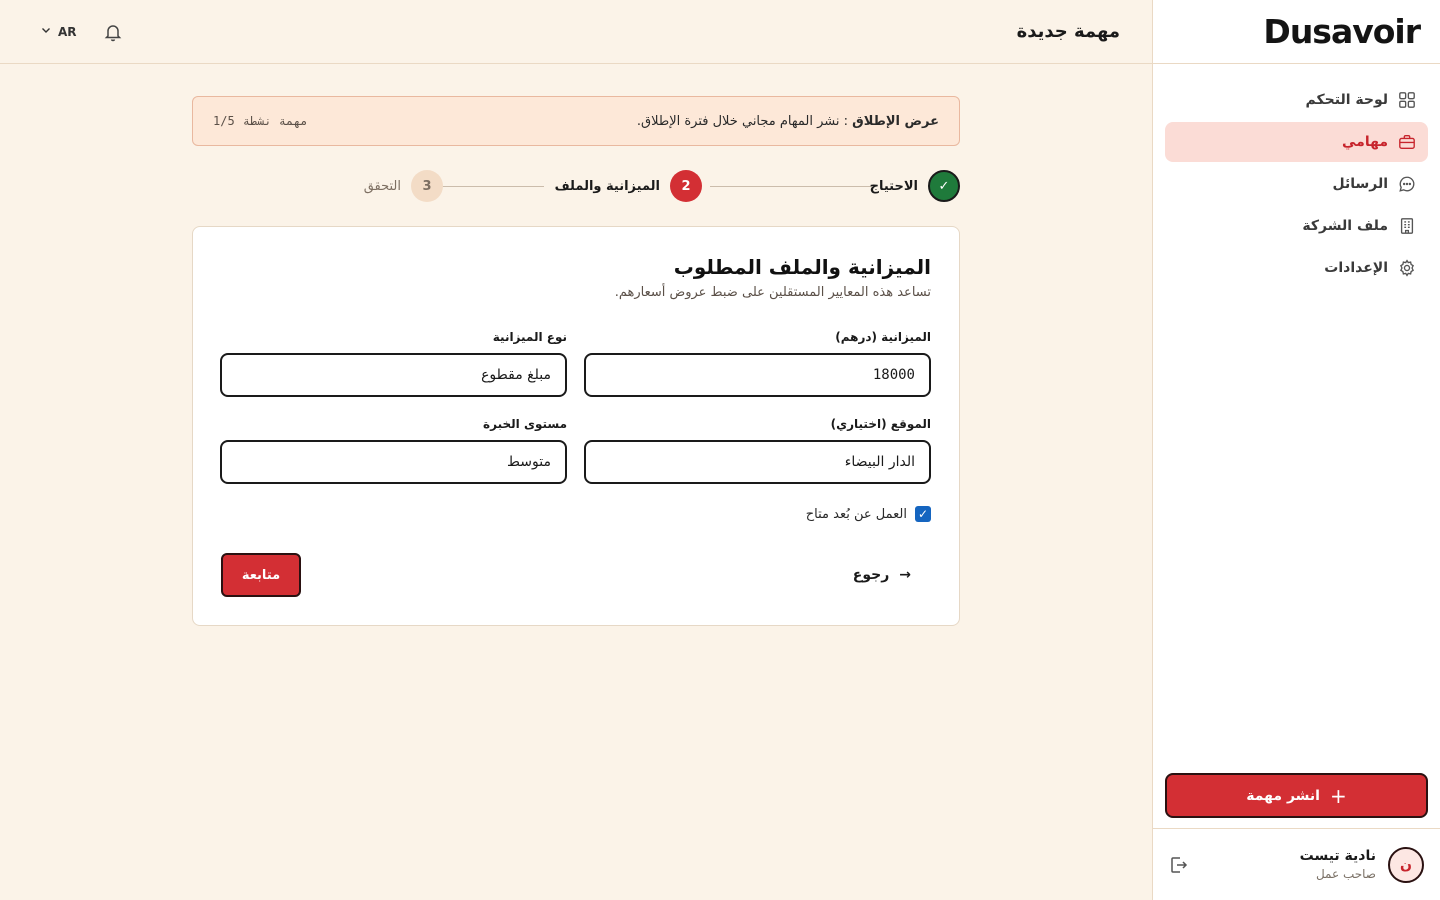 The width and height of the screenshot is (1440, 900). Describe the element at coordinates (686, 186) in the screenshot. I see `step-number: 2` at that location.